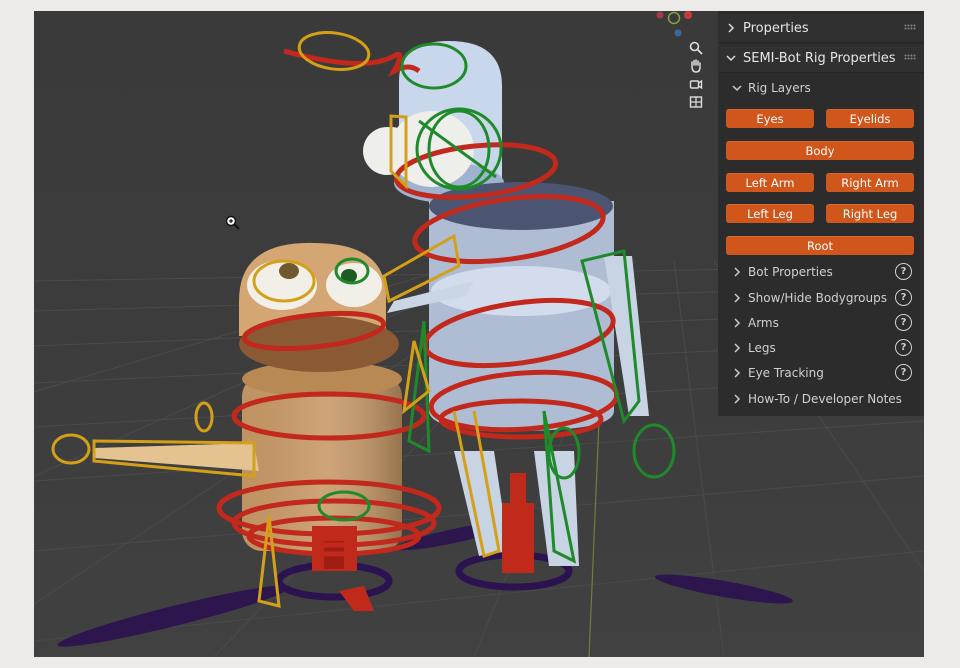  Describe the element at coordinates (762, 348) in the screenshot. I see `subpanel-label: Legs` at that location.